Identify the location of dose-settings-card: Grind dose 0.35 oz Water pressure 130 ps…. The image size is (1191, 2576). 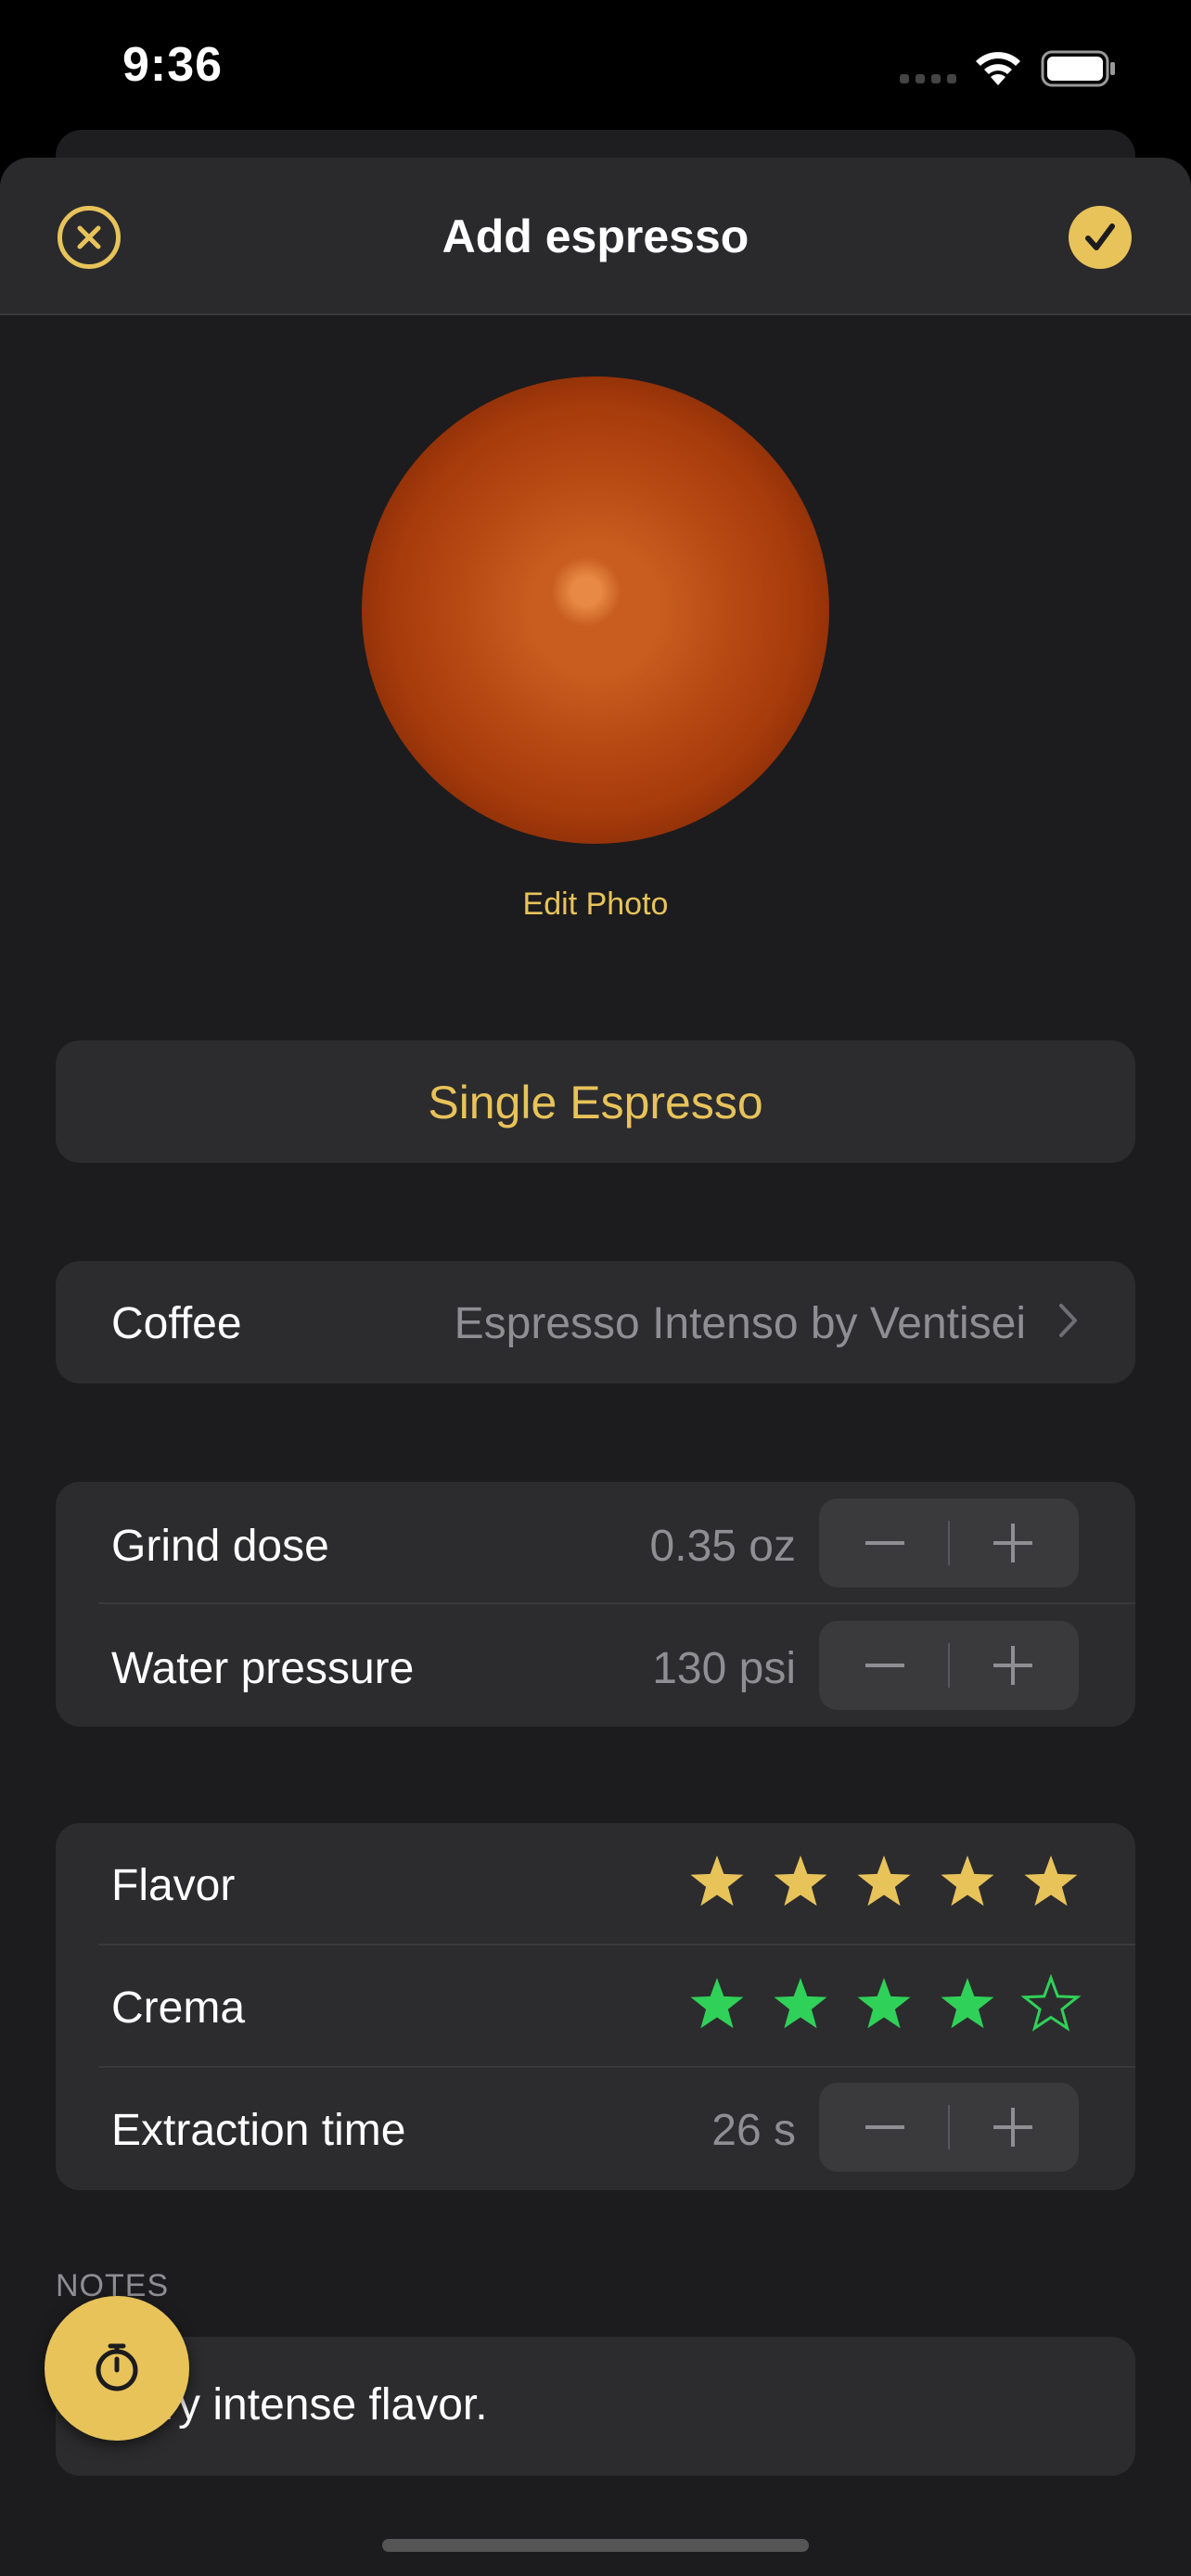
(595, 1605).